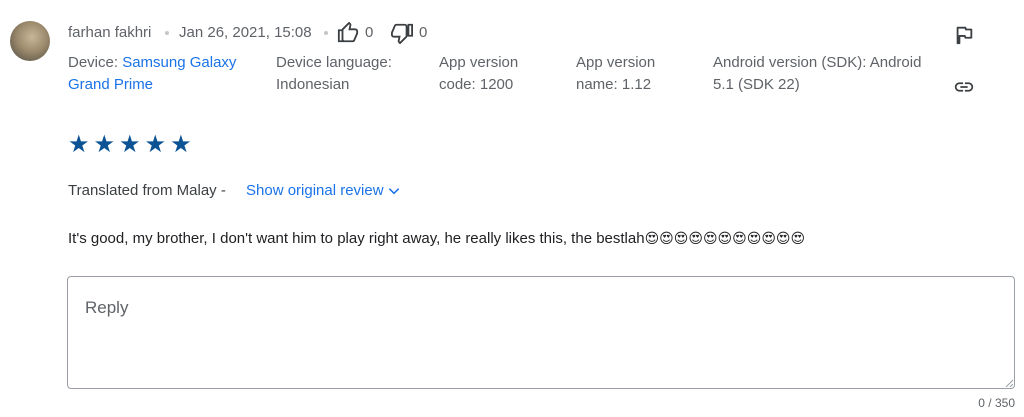  Describe the element at coordinates (614, 84) in the screenshot. I see `app-version-name-value: name: 1.12` at that location.